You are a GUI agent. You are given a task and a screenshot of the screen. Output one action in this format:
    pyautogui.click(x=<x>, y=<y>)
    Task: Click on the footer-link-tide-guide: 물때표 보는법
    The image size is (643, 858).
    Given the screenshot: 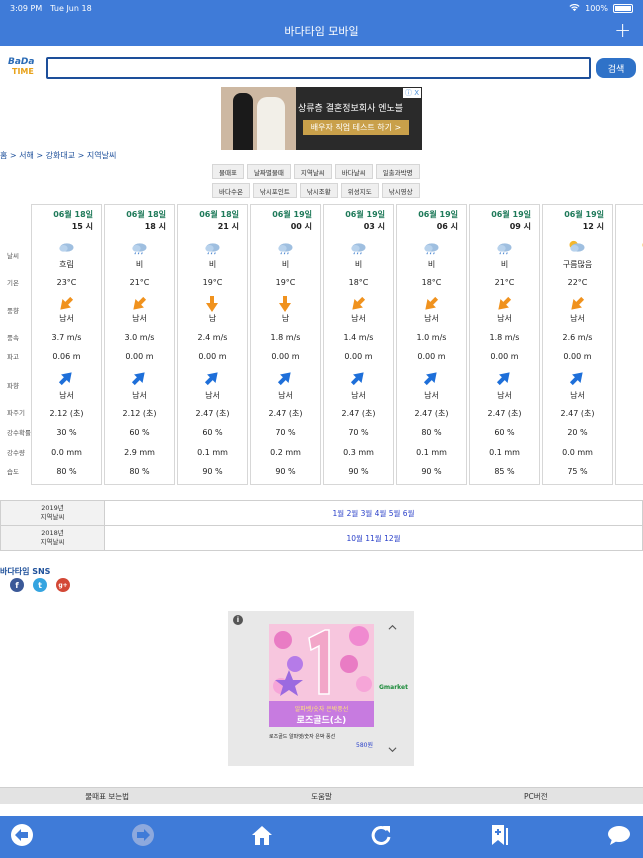 What is the action you would take?
    pyautogui.click(x=107, y=796)
    